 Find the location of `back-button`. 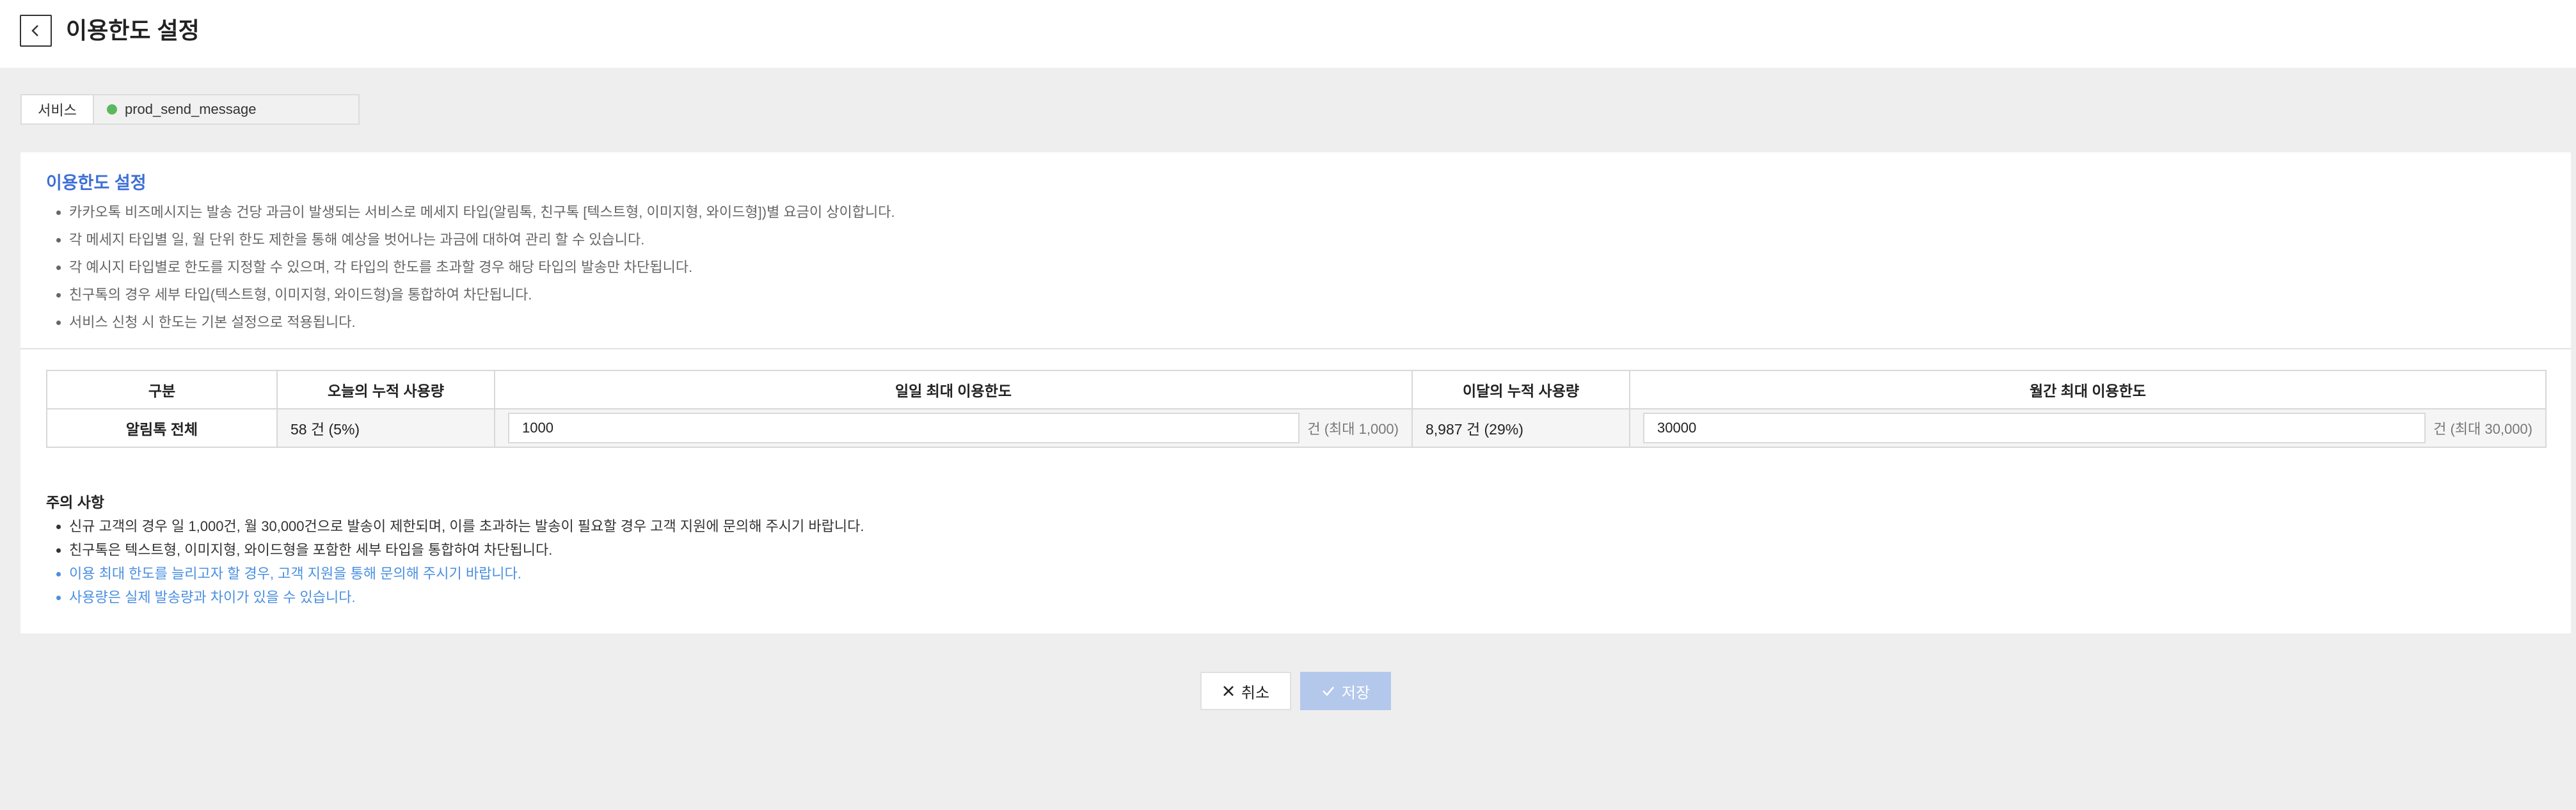

back-button is located at coordinates (36, 31).